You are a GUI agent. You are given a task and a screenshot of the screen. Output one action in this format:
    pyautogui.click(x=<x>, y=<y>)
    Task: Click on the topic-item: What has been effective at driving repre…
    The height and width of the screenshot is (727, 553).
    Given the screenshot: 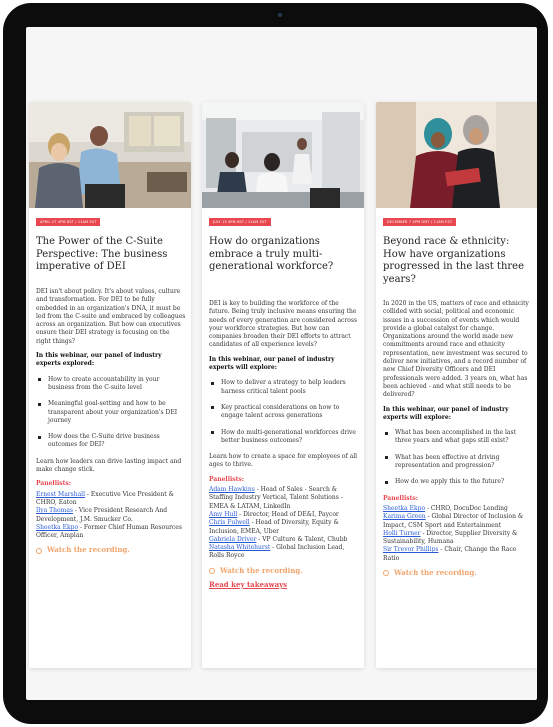 What is the action you would take?
    pyautogui.click(x=458, y=462)
    